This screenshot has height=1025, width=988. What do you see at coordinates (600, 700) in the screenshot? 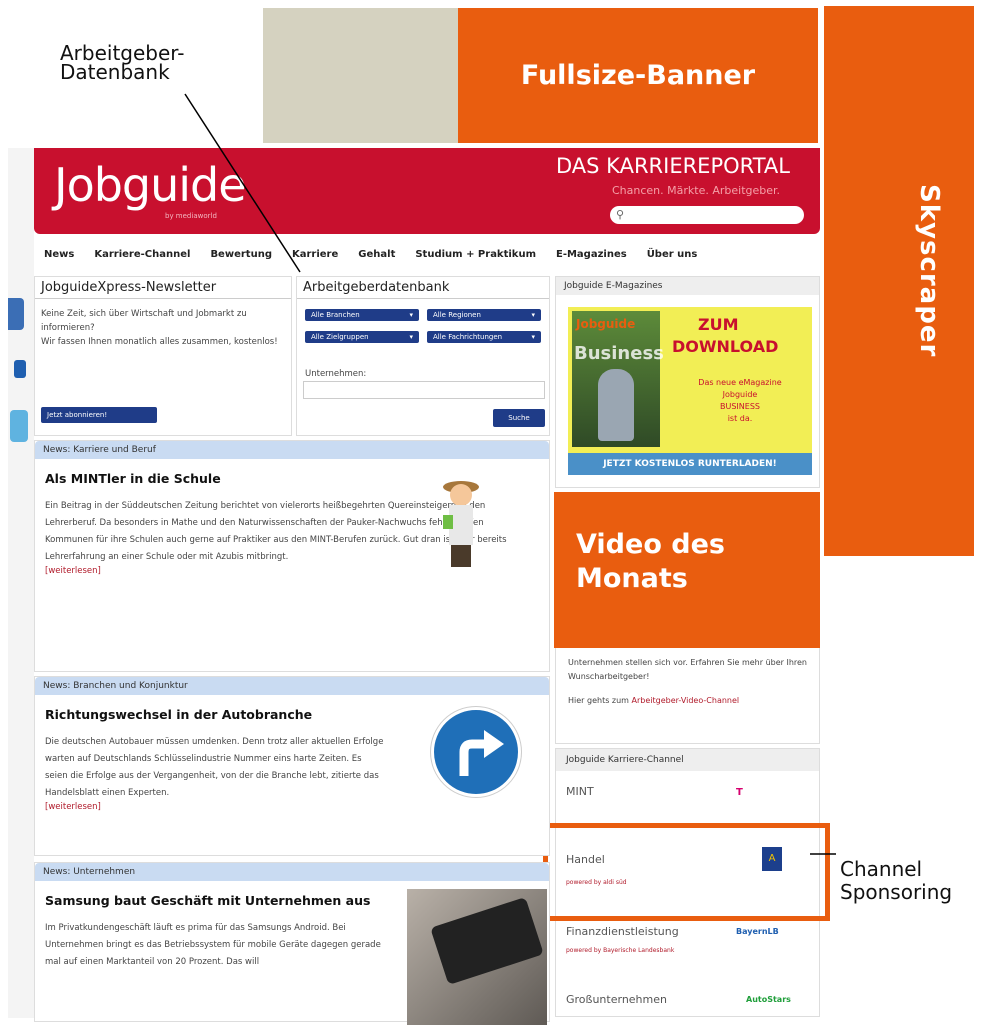
I see `video-channel-link-prefix: Hier gehts zum` at bounding box center [600, 700].